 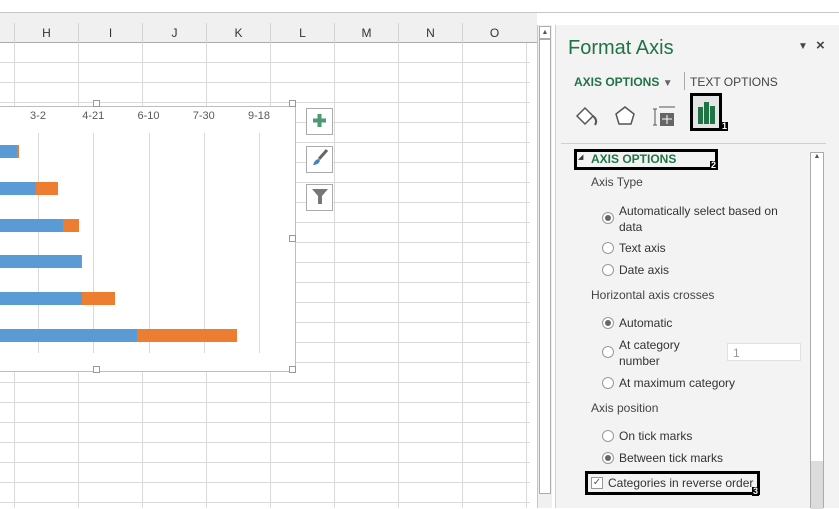 I want to click on sheet-vertical-scrollbar: ▲, so click(x=544, y=266).